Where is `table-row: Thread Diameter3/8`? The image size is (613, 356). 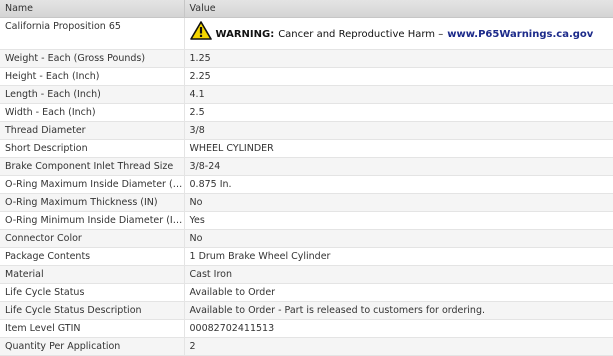 table-row: Thread Diameter3/8 is located at coordinates (306, 131).